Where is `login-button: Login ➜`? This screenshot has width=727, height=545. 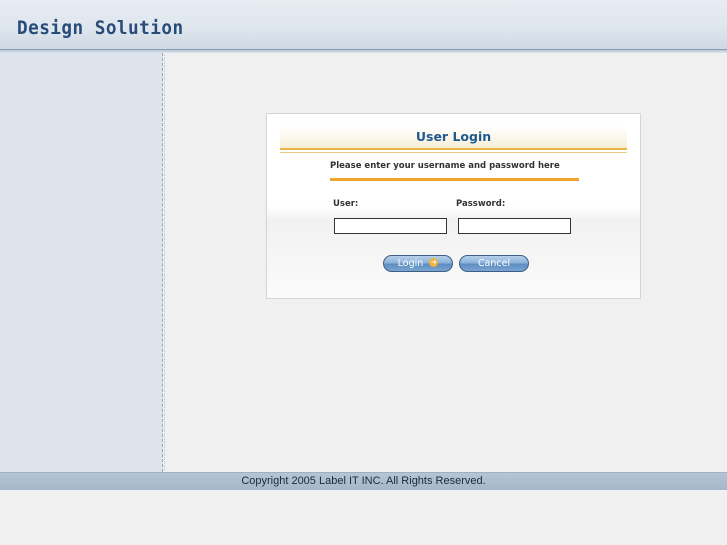 login-button: Login ➜ is located at coordinates (418, 263).